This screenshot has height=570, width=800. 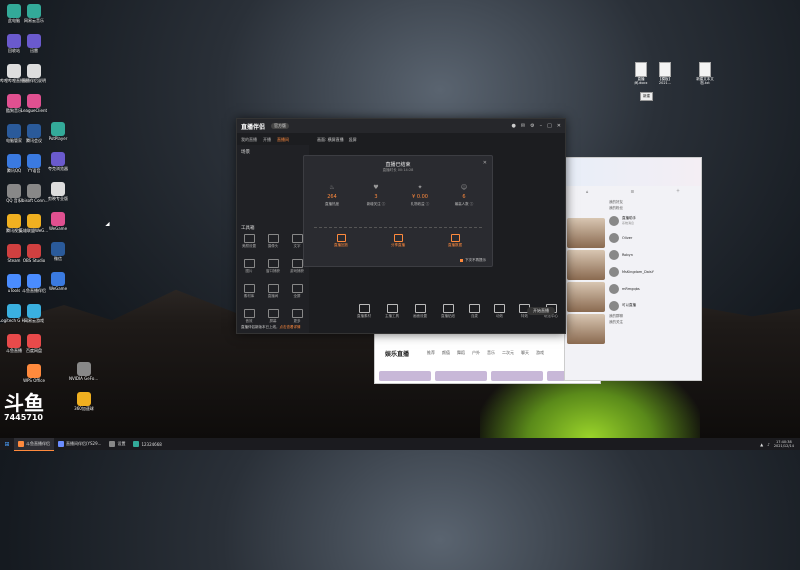 What do you see at coordinates (58, 195) in the screenshot?
I see `desktop-icon: 剪映专业版` at bounding box center [58, 195].